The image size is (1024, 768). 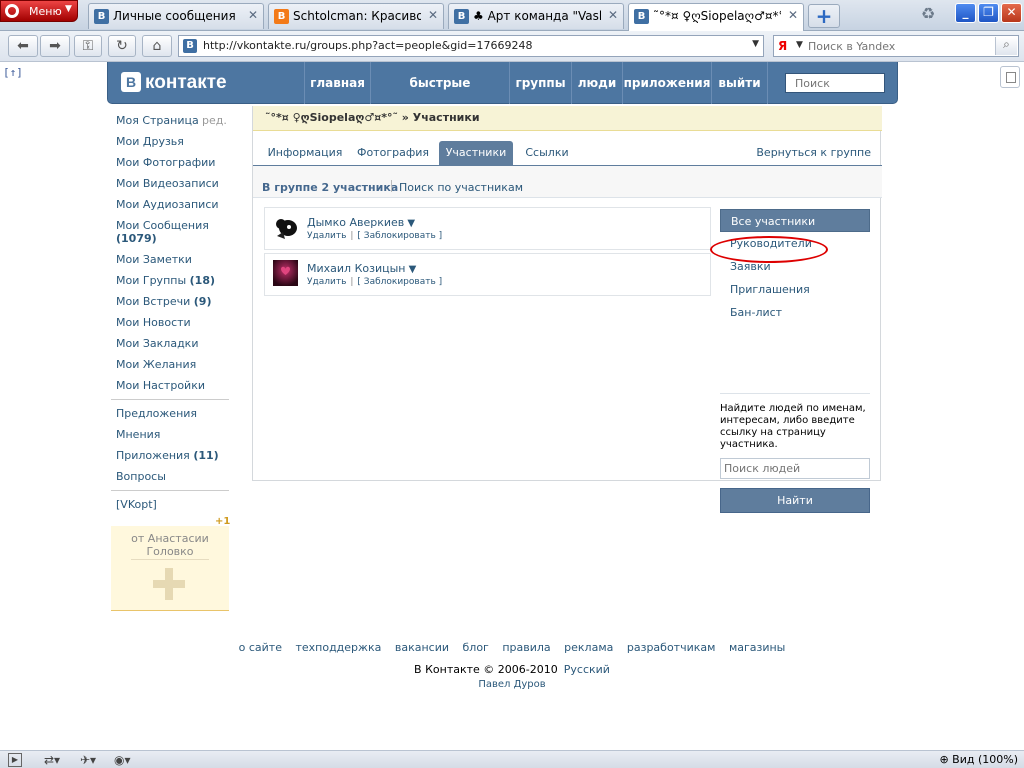 What do you see at coordinates (540, 83) in the screenshot?
I see `nav-groups: группы` at bounding box center [540, 83].